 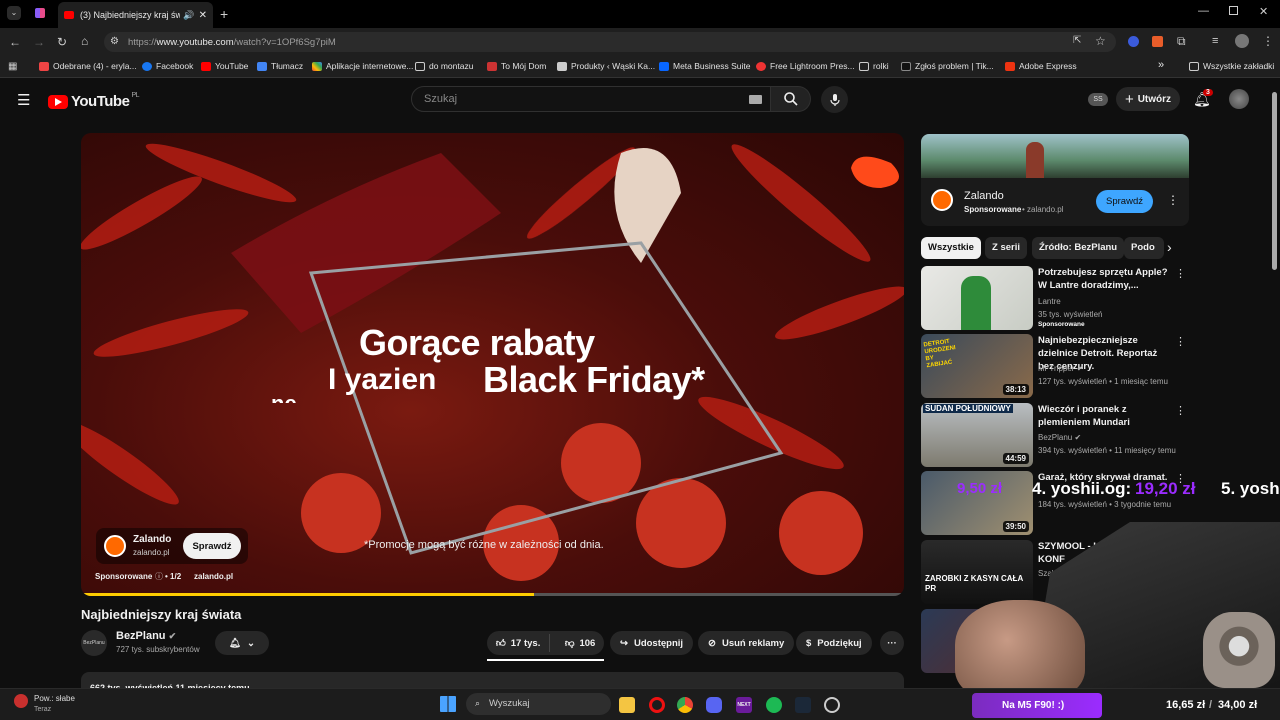 I want to click on subscriber-count: 727 tys. subskrybentów, so click(x=158, y=649).